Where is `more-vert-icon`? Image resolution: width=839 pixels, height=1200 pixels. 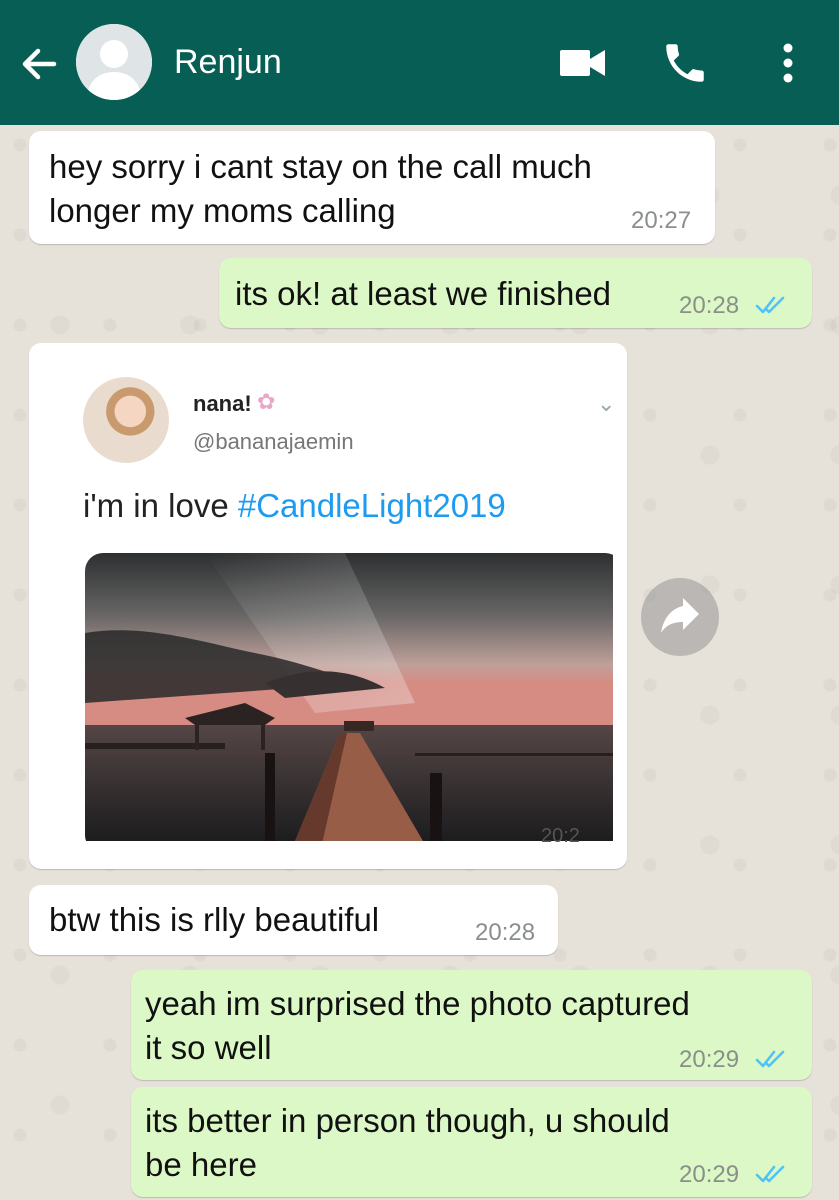
more-vert-icon is located at coordinates (788, 63).